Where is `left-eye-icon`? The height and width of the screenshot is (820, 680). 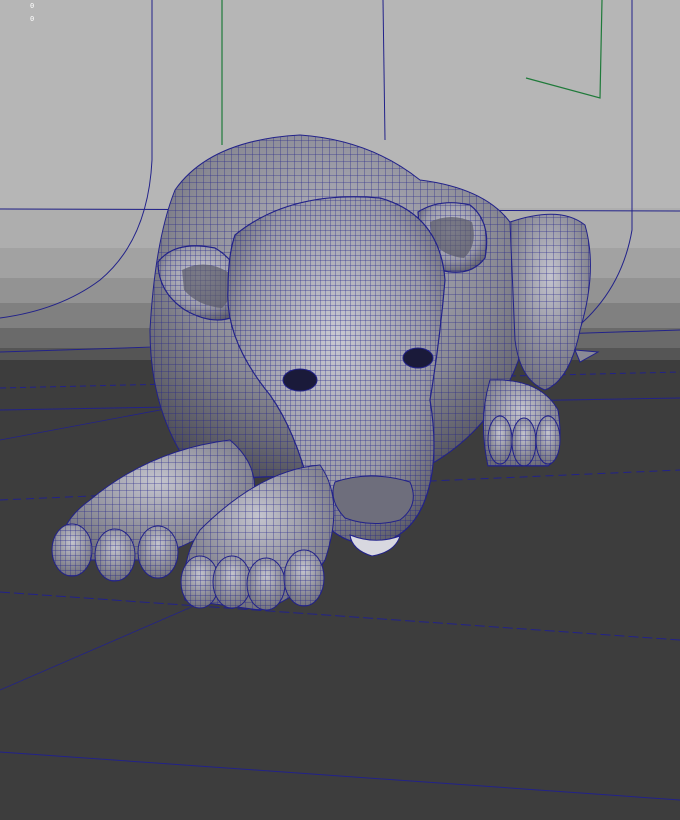 left-eye-icon is located at coordinates (300, 380).